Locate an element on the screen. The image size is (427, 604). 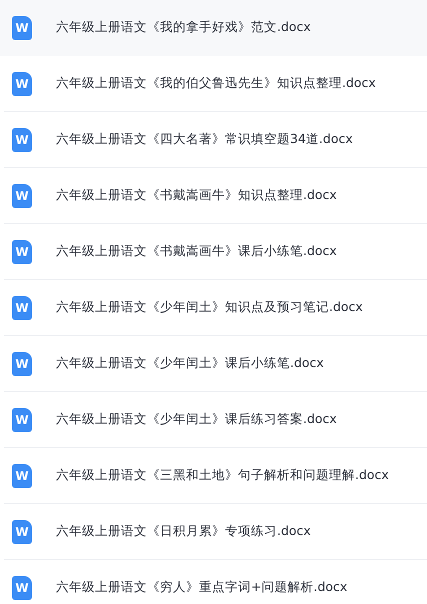
file-row: W 六年级上册语文《三黑和土地》句子解析和问题理解.docx is located at coordinates (215, 476).